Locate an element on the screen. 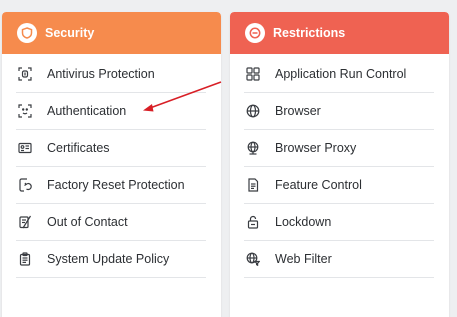 This screenshot has width=457, height=317. restrictions-item-web-filter: Web Filter is located at coordinates (339, 259).